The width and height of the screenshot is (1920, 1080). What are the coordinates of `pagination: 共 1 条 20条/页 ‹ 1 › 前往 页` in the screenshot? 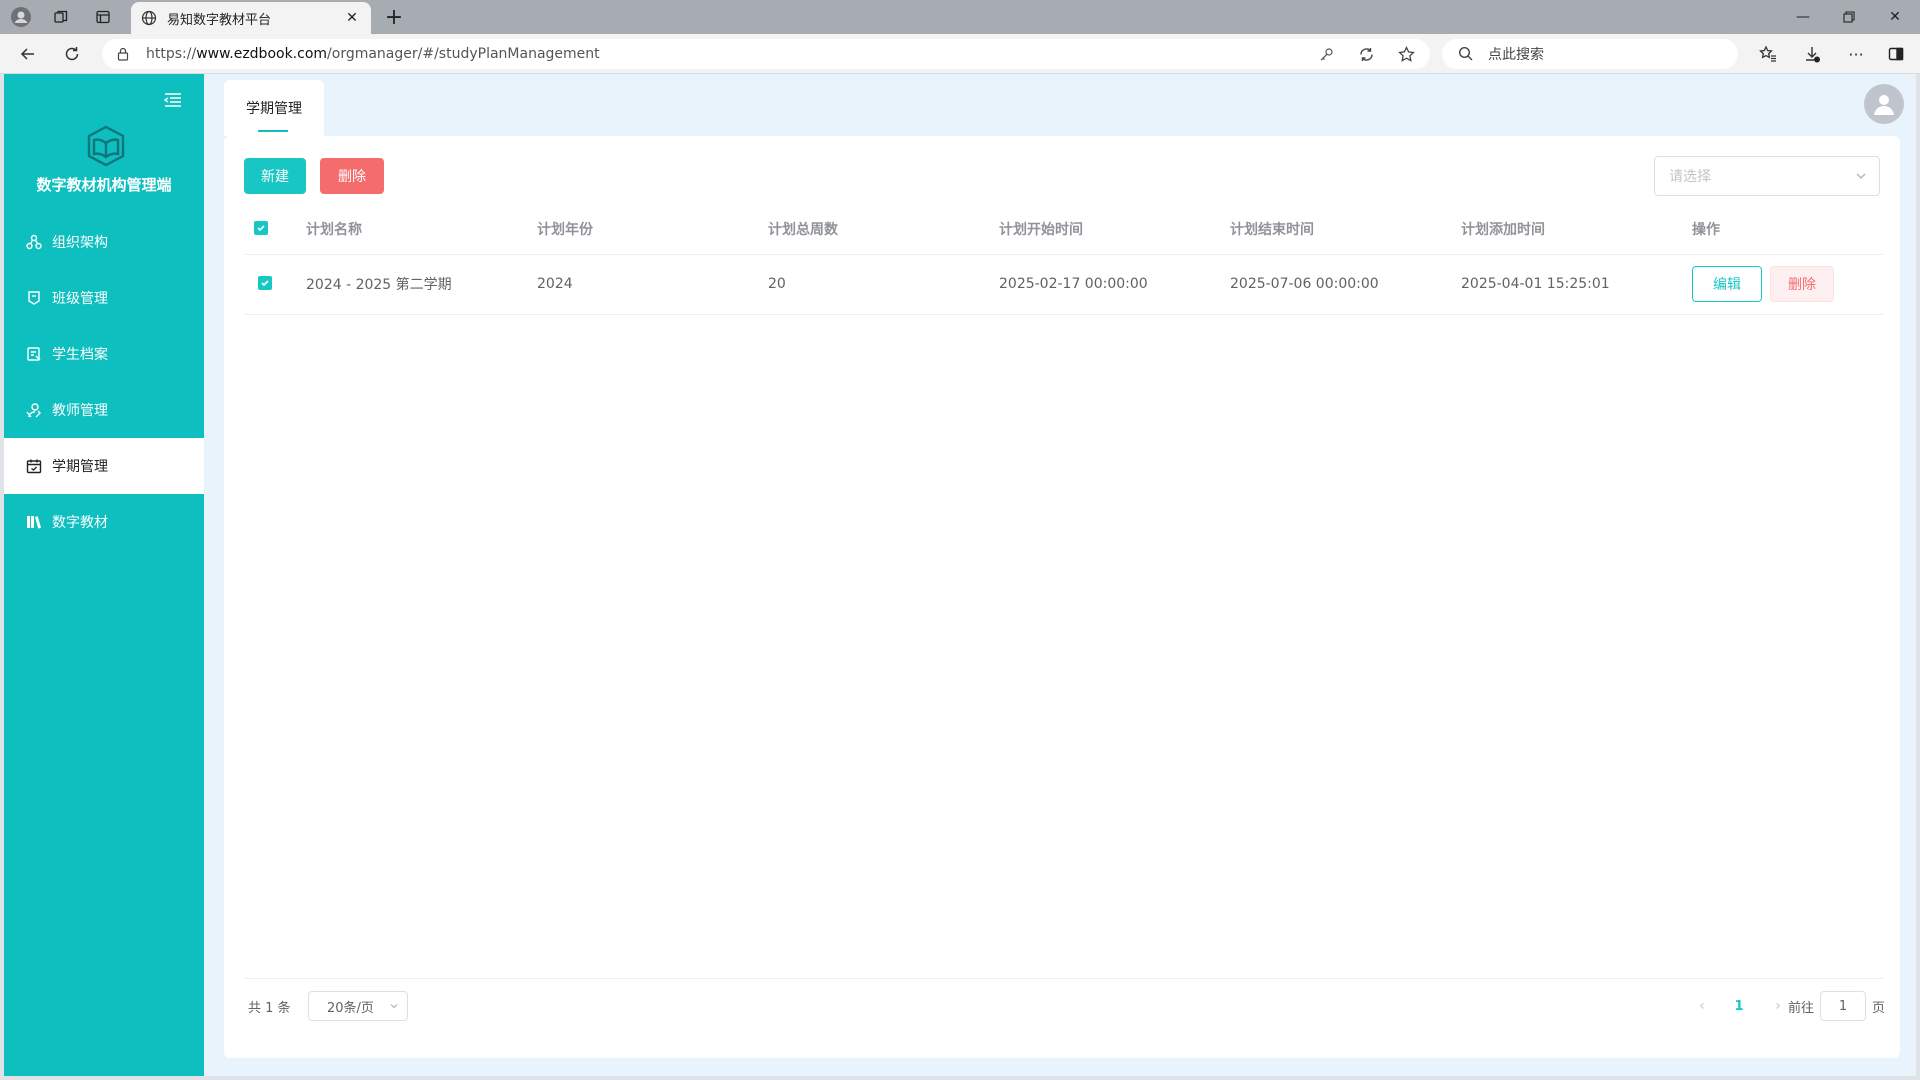 It's located at (1065, 1008).